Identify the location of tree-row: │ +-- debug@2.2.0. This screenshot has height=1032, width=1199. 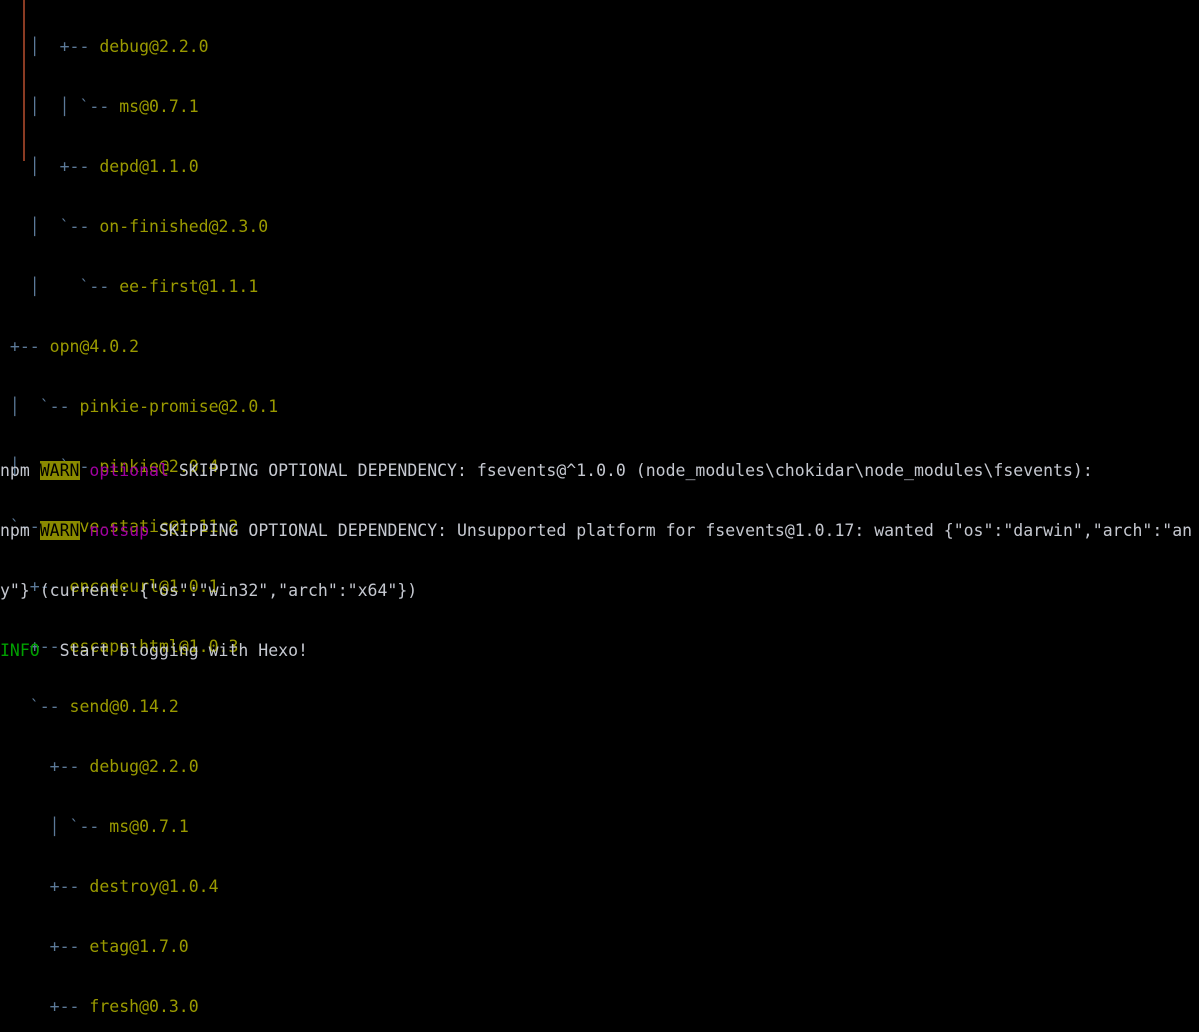
(154, 47).